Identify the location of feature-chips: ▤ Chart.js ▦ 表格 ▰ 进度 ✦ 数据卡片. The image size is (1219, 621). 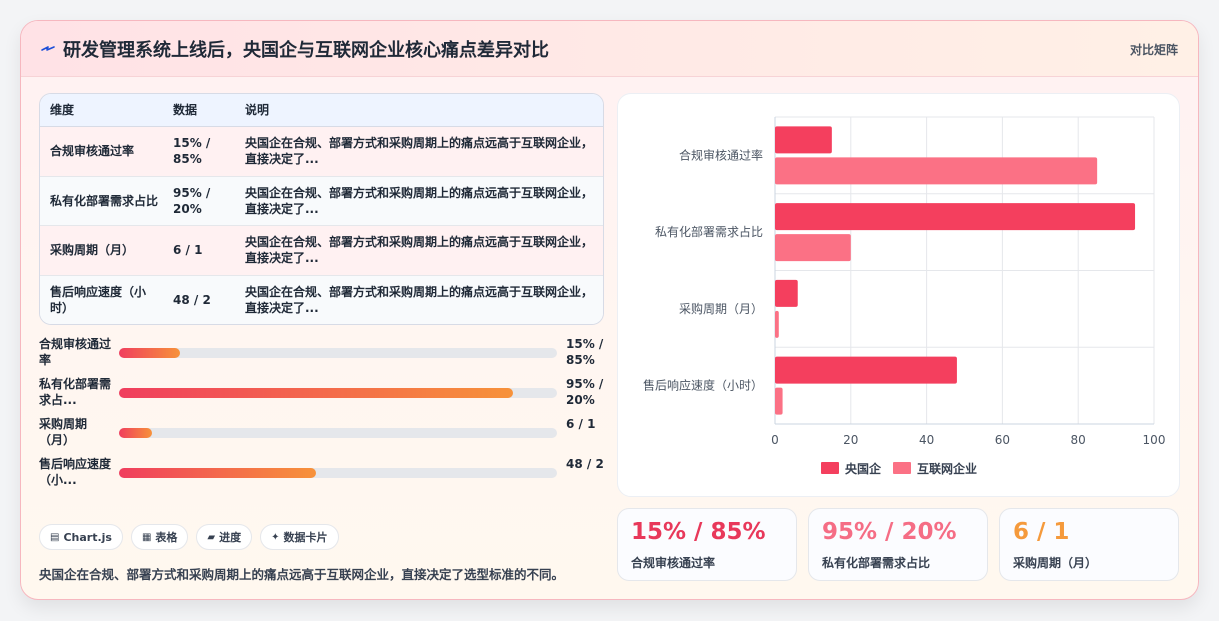
(189, 537).